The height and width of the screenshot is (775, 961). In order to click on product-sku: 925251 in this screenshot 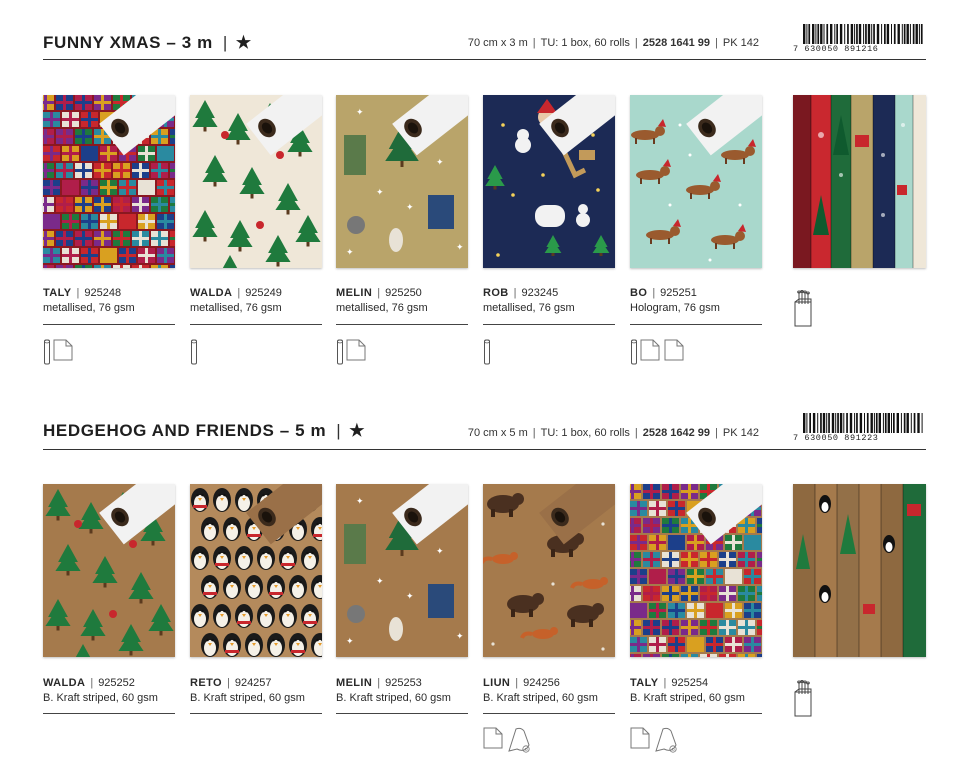, I will do `click(678, 293)`.